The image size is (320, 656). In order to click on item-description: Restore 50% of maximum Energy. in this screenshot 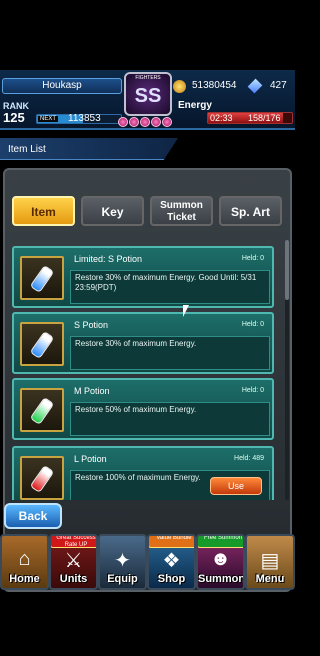, I will do `click(170, 419)`.